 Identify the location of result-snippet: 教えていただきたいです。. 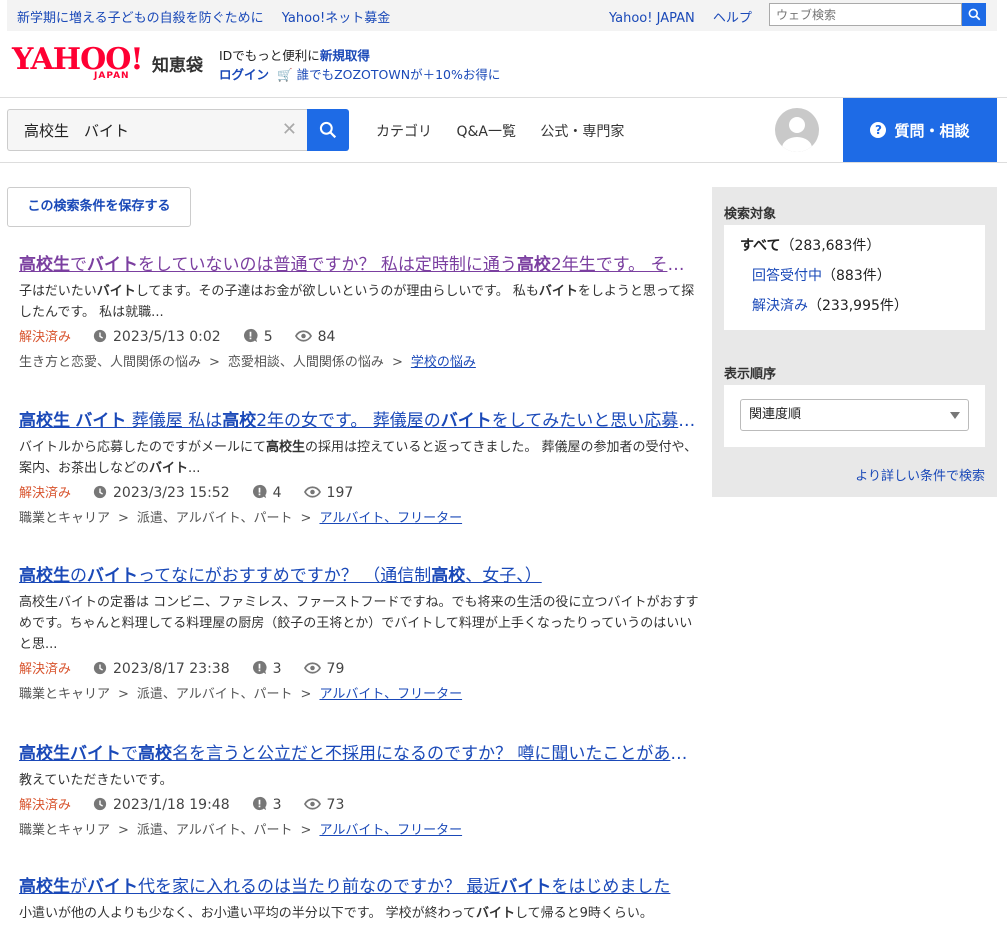
(96, 780).